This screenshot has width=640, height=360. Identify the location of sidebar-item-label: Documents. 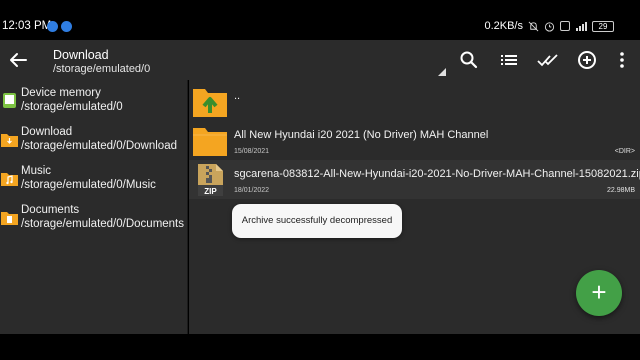
(50, 210).